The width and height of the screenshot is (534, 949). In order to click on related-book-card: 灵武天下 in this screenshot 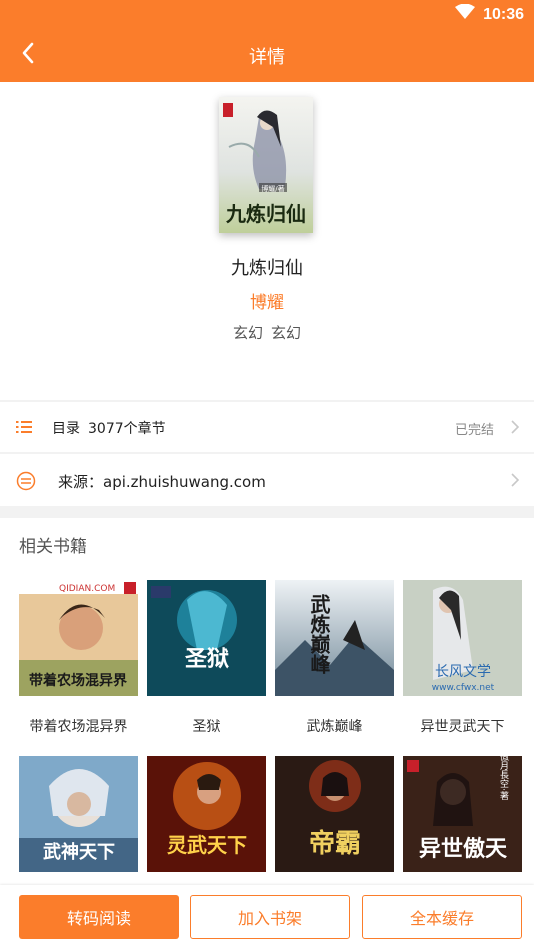, I will do `click(206, 814)`.